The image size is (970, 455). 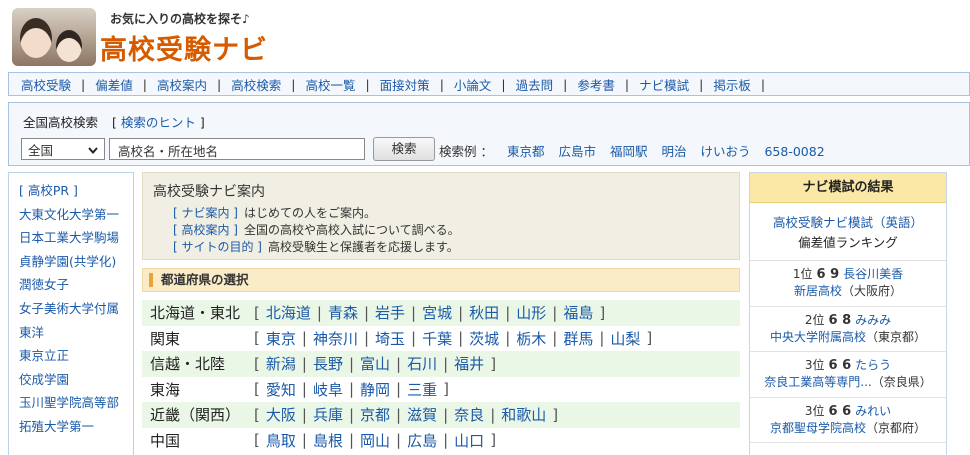 What do you see at coordinates (343, 312) in the screenshot?
I see `prefecture-link: 青森` at bounding box center [343, 312].